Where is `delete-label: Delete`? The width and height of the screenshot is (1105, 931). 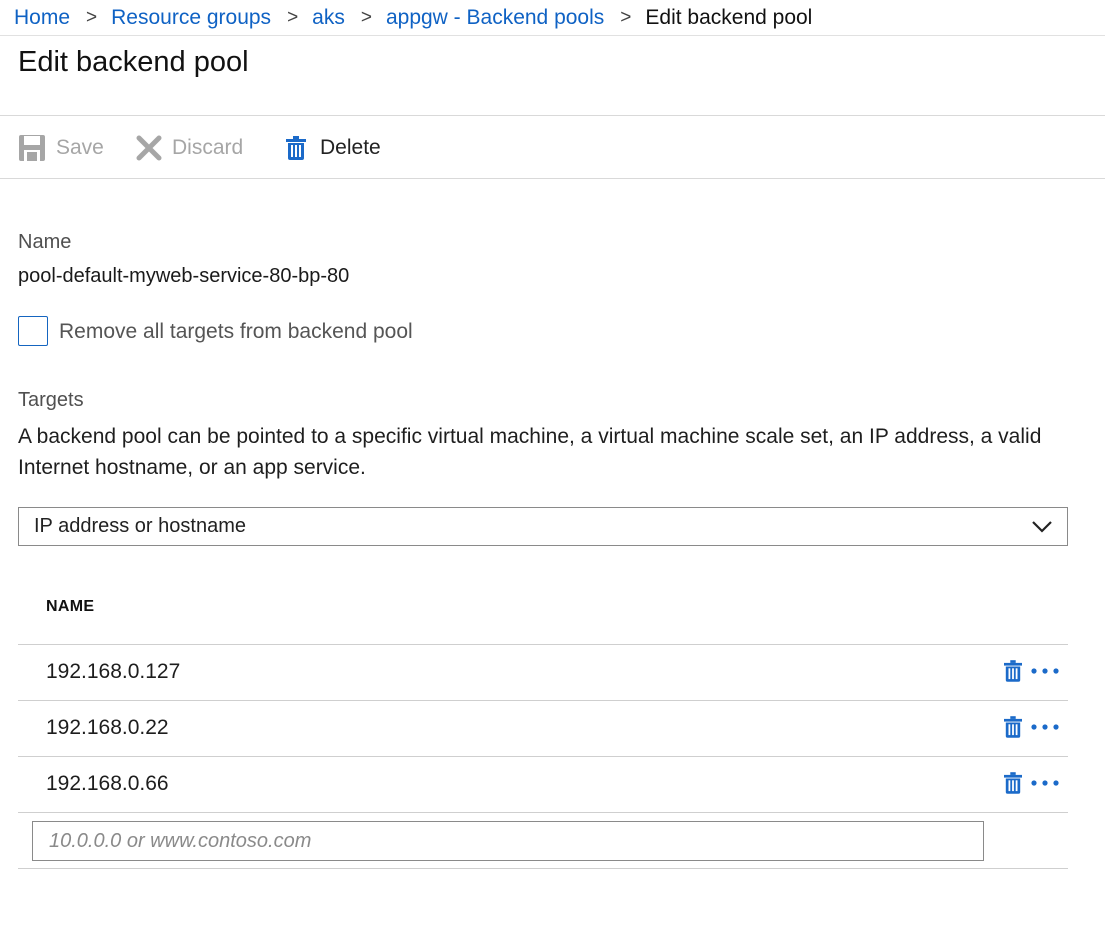
delete-label: Delete is located at coordinates (350, 147).